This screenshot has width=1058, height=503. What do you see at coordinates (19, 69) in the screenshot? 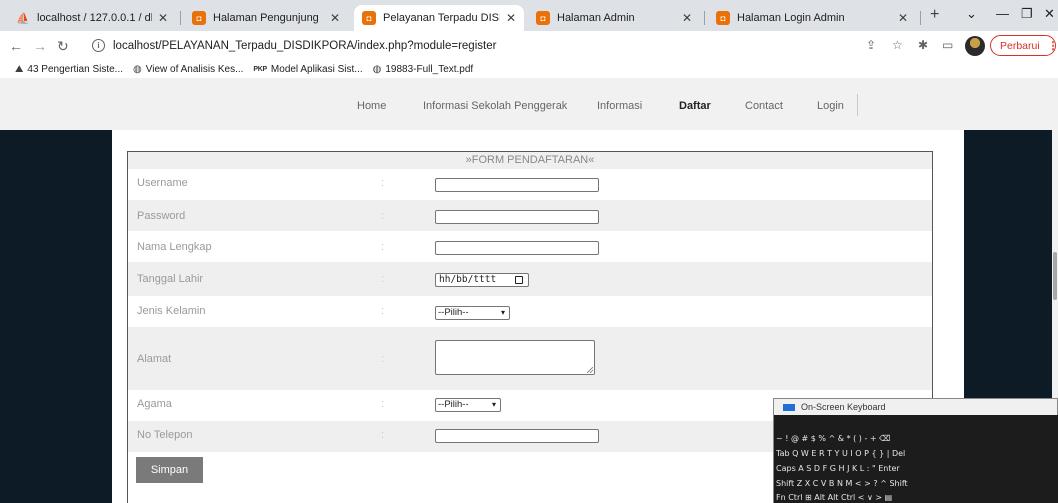
I see `bookmark-site-icon: ⛰` at bounding box center [19, 69].